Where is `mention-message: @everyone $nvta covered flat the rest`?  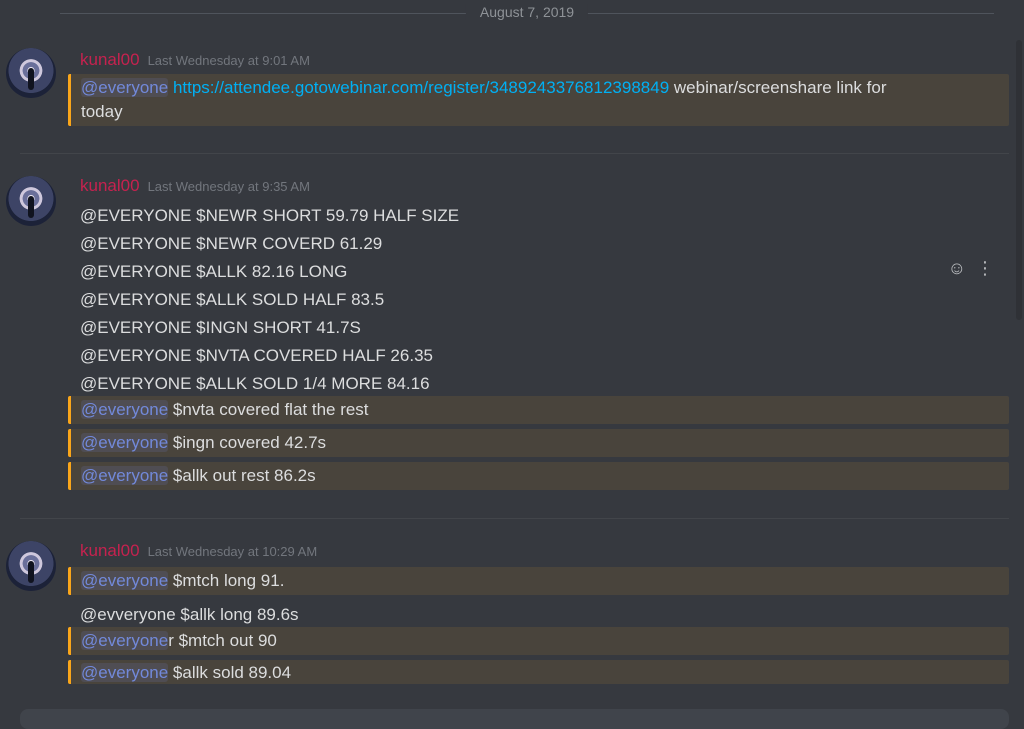 mention-message: @everyone $nvta covered flat the rest is located at coordinates (538, 410).